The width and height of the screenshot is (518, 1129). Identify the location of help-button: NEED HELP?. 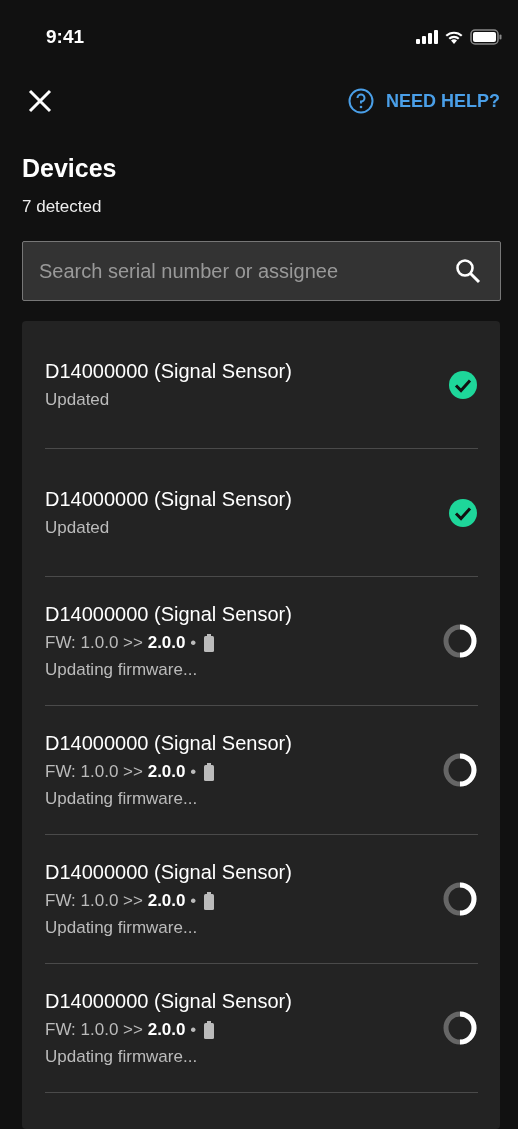
(424, 101).